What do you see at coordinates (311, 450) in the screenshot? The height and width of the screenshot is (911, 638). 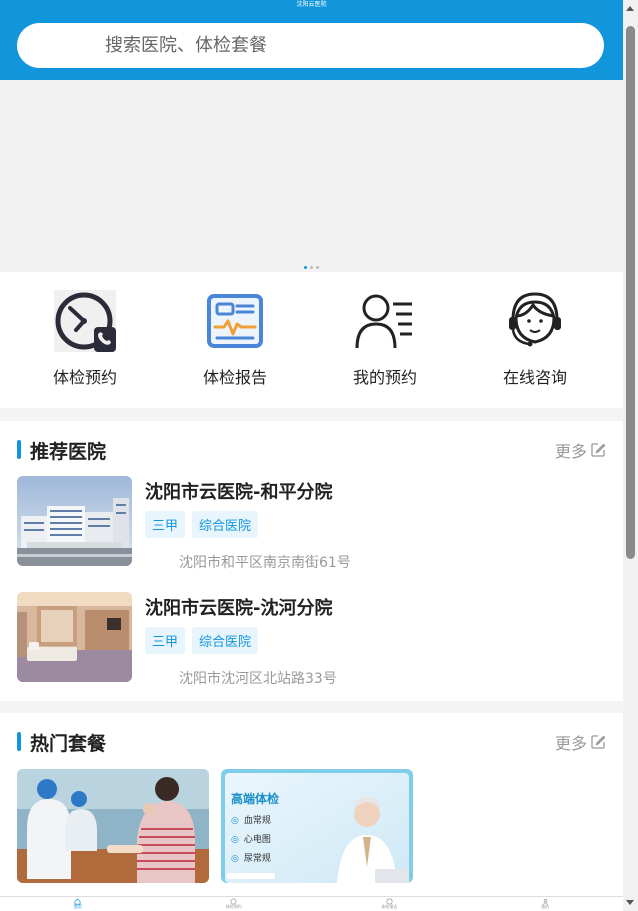 I see `section-header: 推荐医院 更多` at bounding box center [311, 450].